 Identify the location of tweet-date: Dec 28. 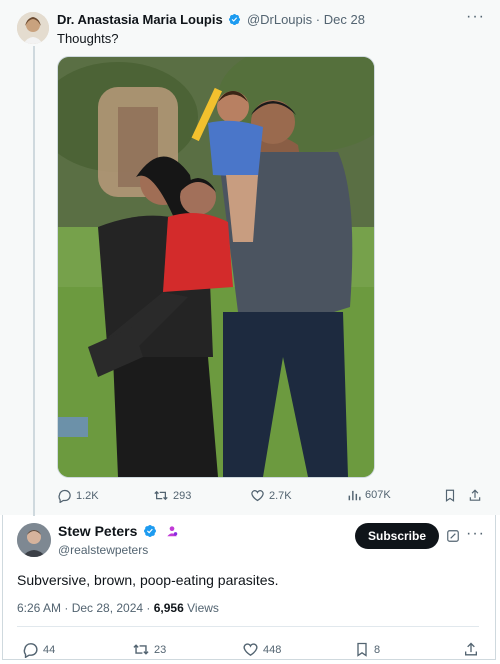
(344, 19).